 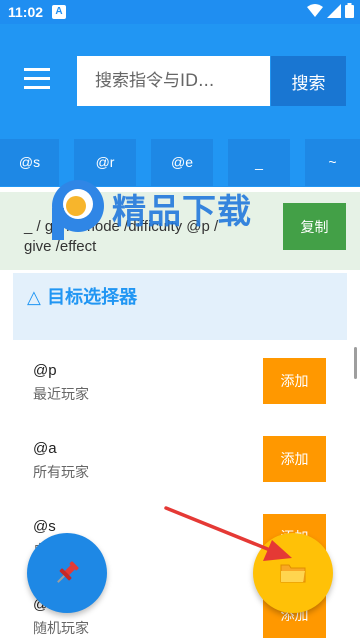 I want to click on section-title: △ 目标选择器, so click(x=82, y=297).